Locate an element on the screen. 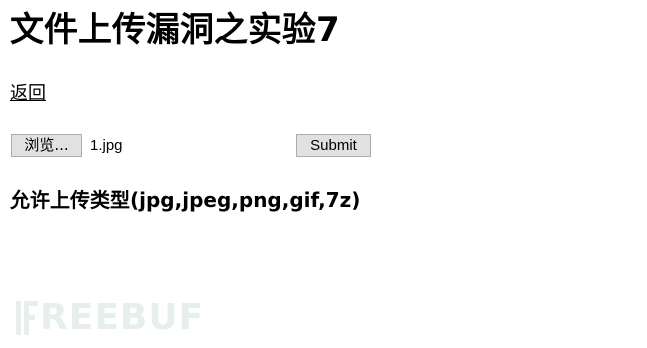 This screenshot has width=647, height=348. upload-form: 浏览... 1.jpg Submit is located at coordinates (320, 147).